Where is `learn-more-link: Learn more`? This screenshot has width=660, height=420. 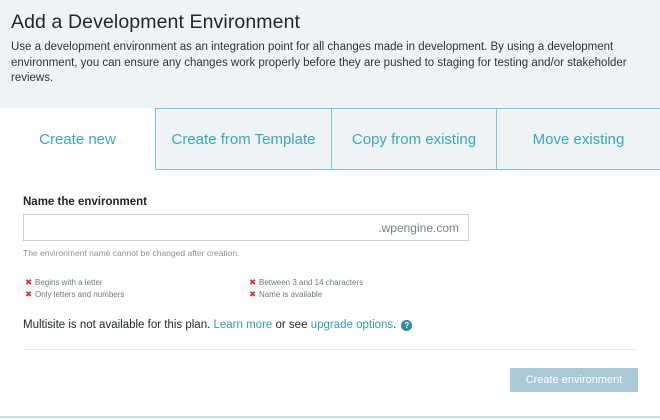 learn-more-link: Learn more is located at coordinates (243, 325).